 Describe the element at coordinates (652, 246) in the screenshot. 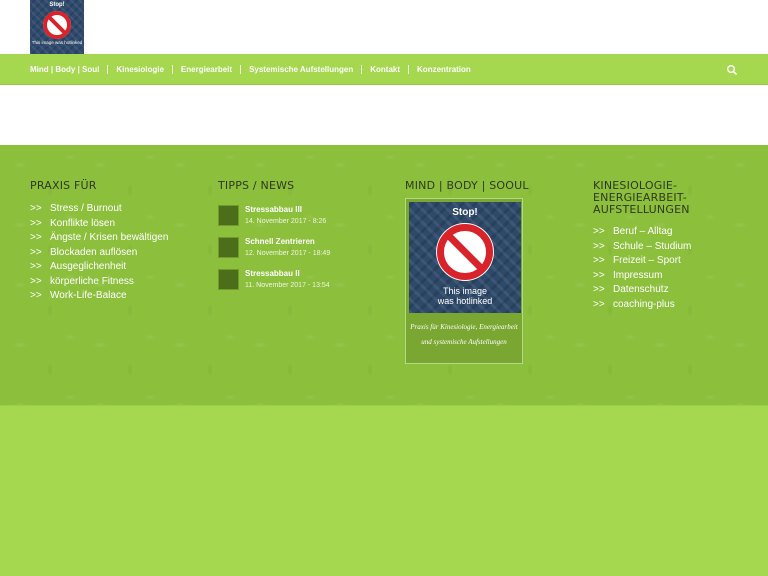

I see `link-label: Schule – Studium` at that location.